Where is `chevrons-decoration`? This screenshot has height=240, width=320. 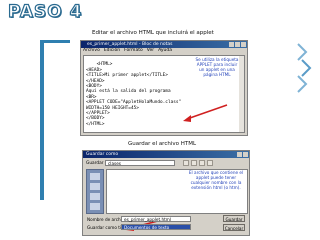 chevrons-decoration is located at coordinates (304, 68).